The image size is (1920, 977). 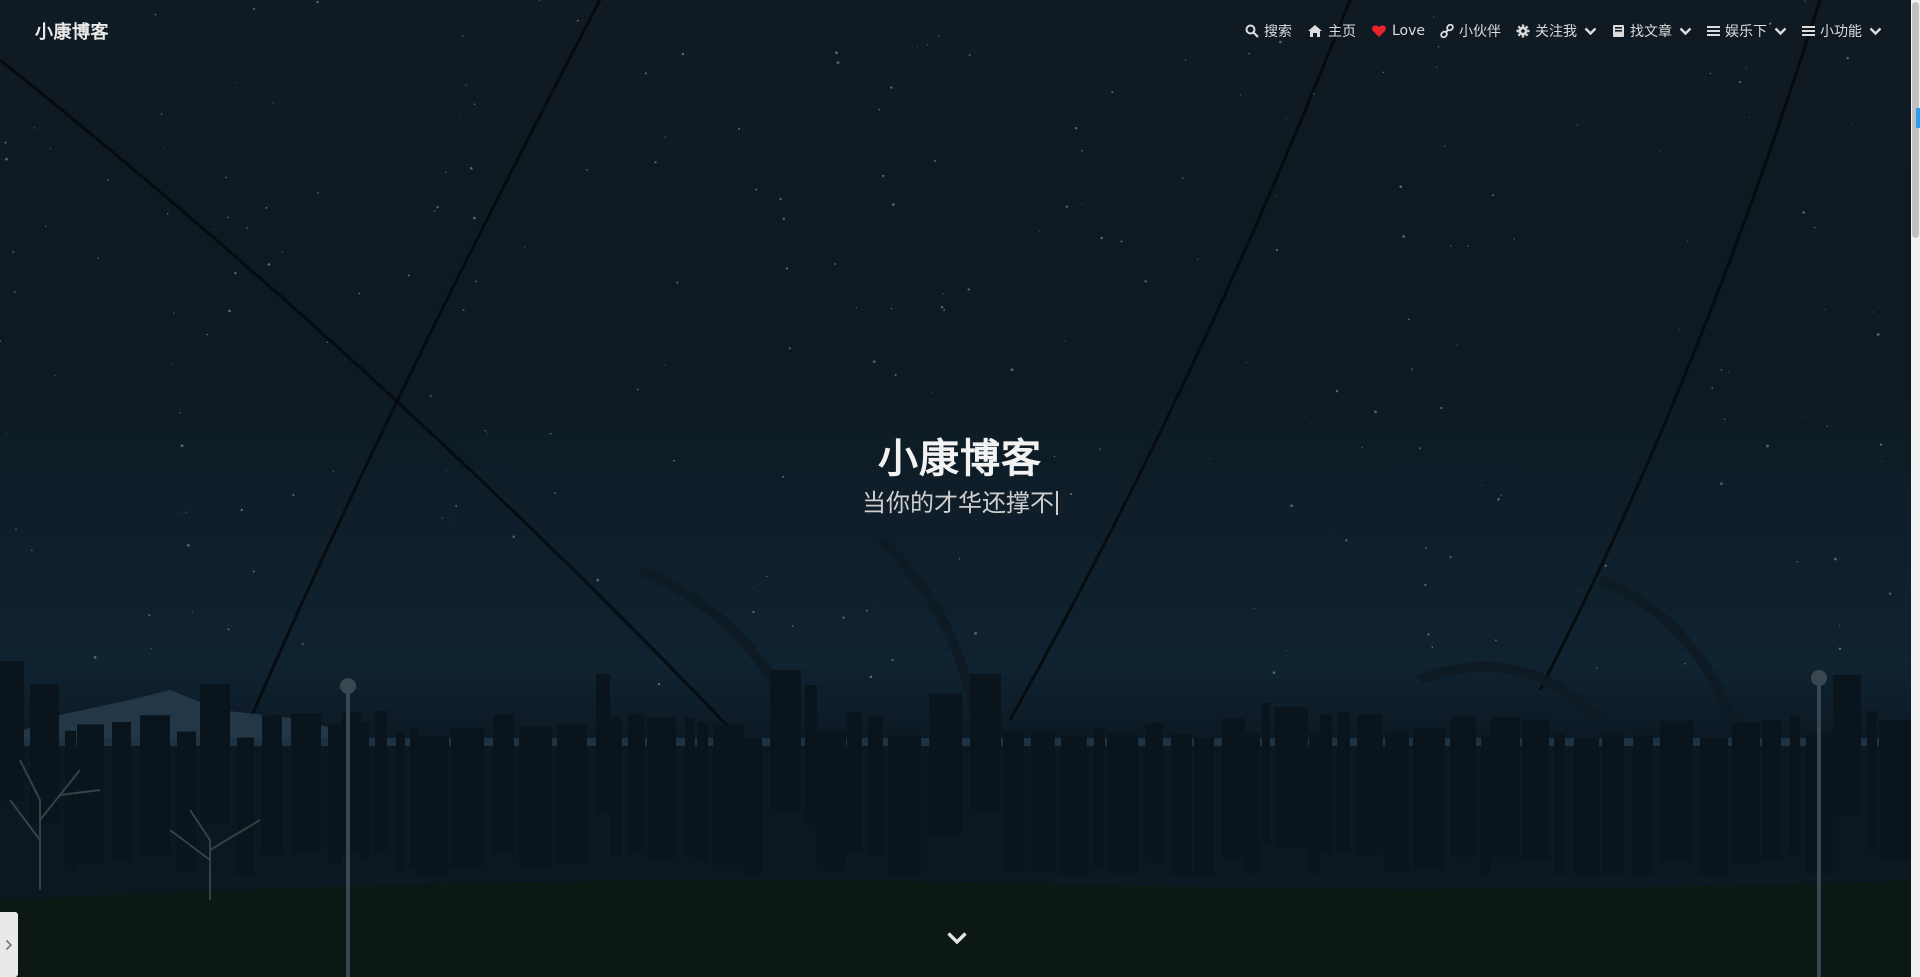 What do you see at coordinates (1685, 31) in the screenshot?
I see `chevron-down-icon` at bounding box center [1685, 31].